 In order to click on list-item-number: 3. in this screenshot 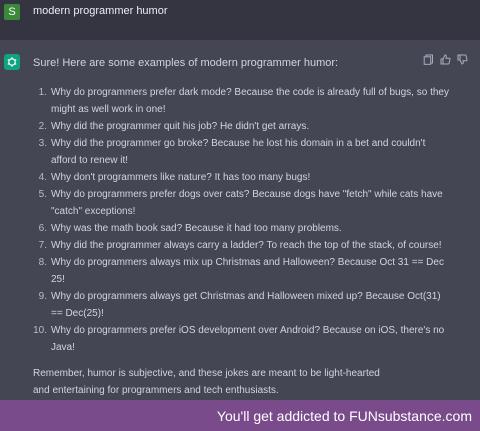, I will do `click(42, 143)`.